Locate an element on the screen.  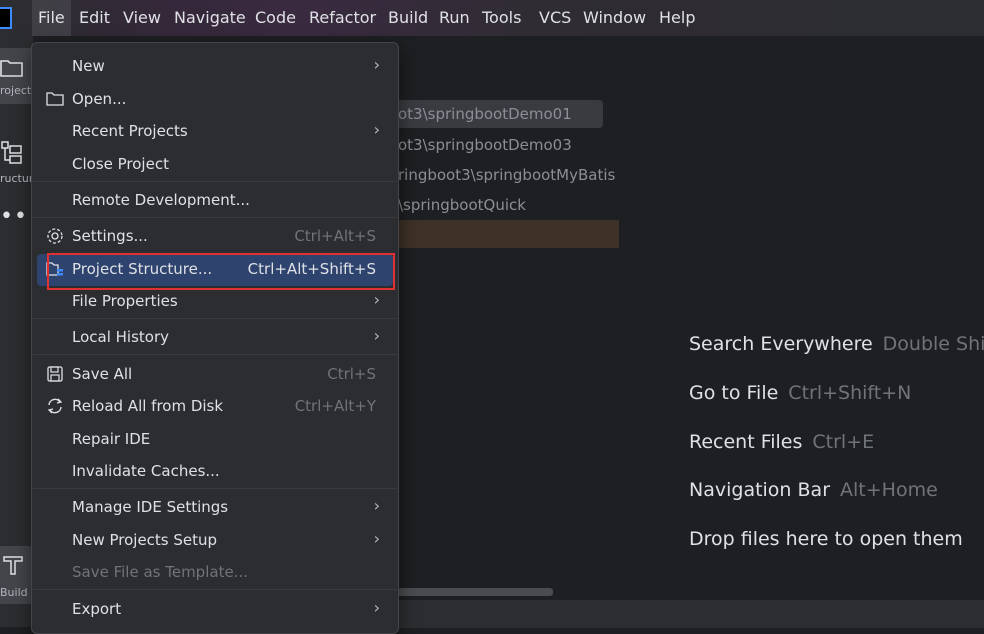
hint-label: Go to File is located at coordinates (734, 393).